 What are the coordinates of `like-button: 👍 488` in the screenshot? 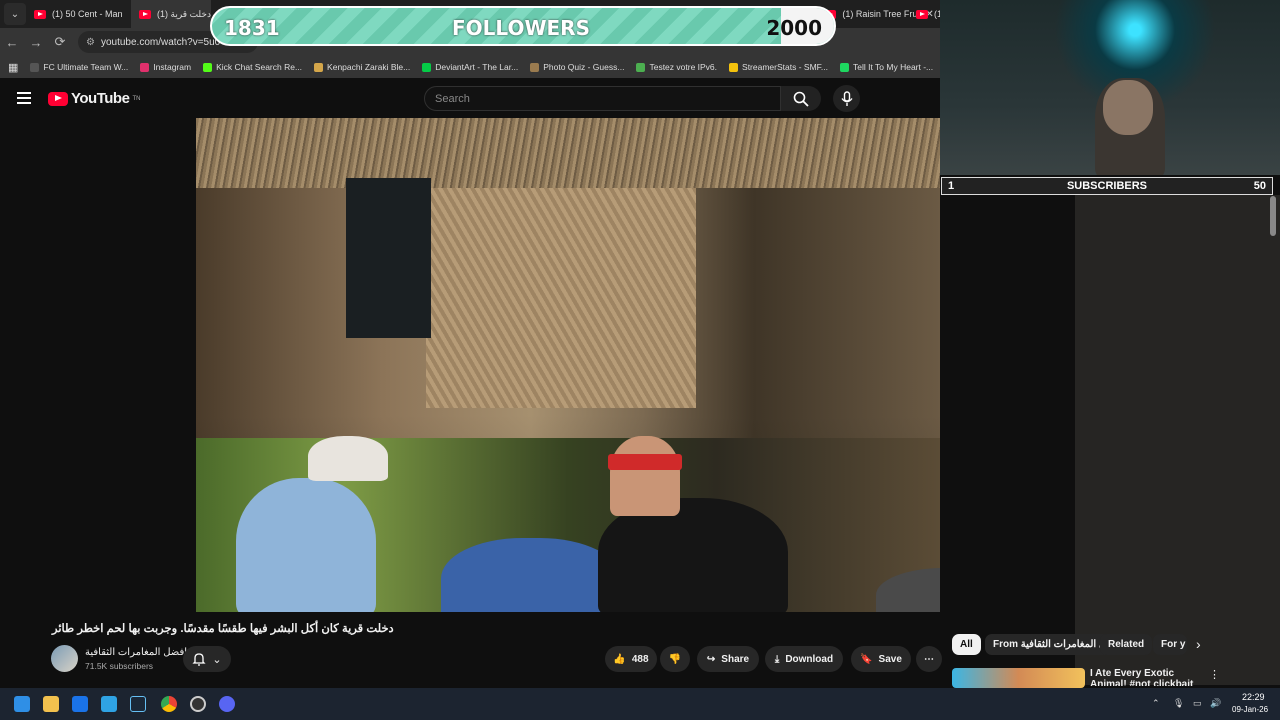 It's located at (631, 659).